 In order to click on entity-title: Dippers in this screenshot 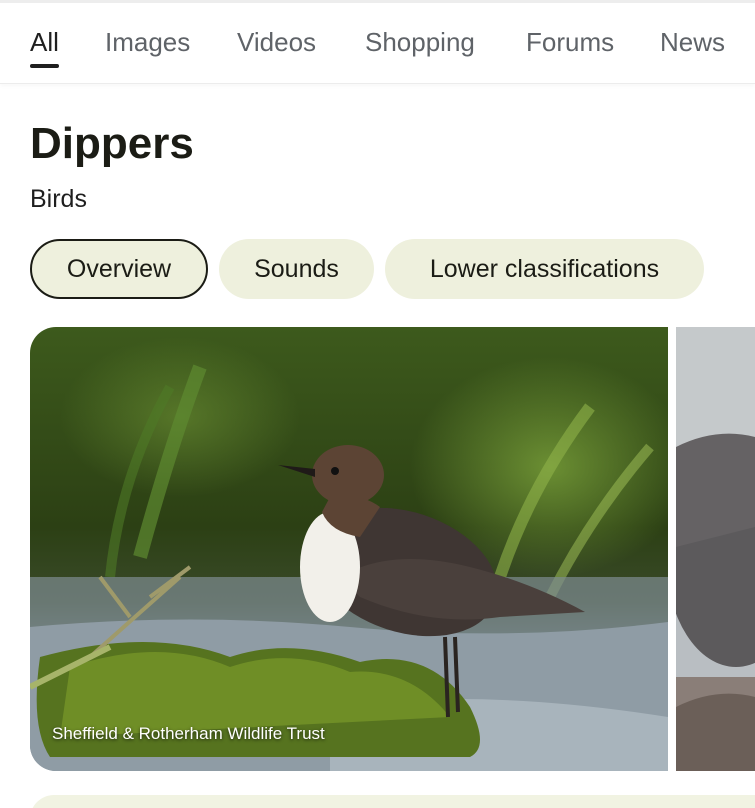, I will do `click(112, 143)`.